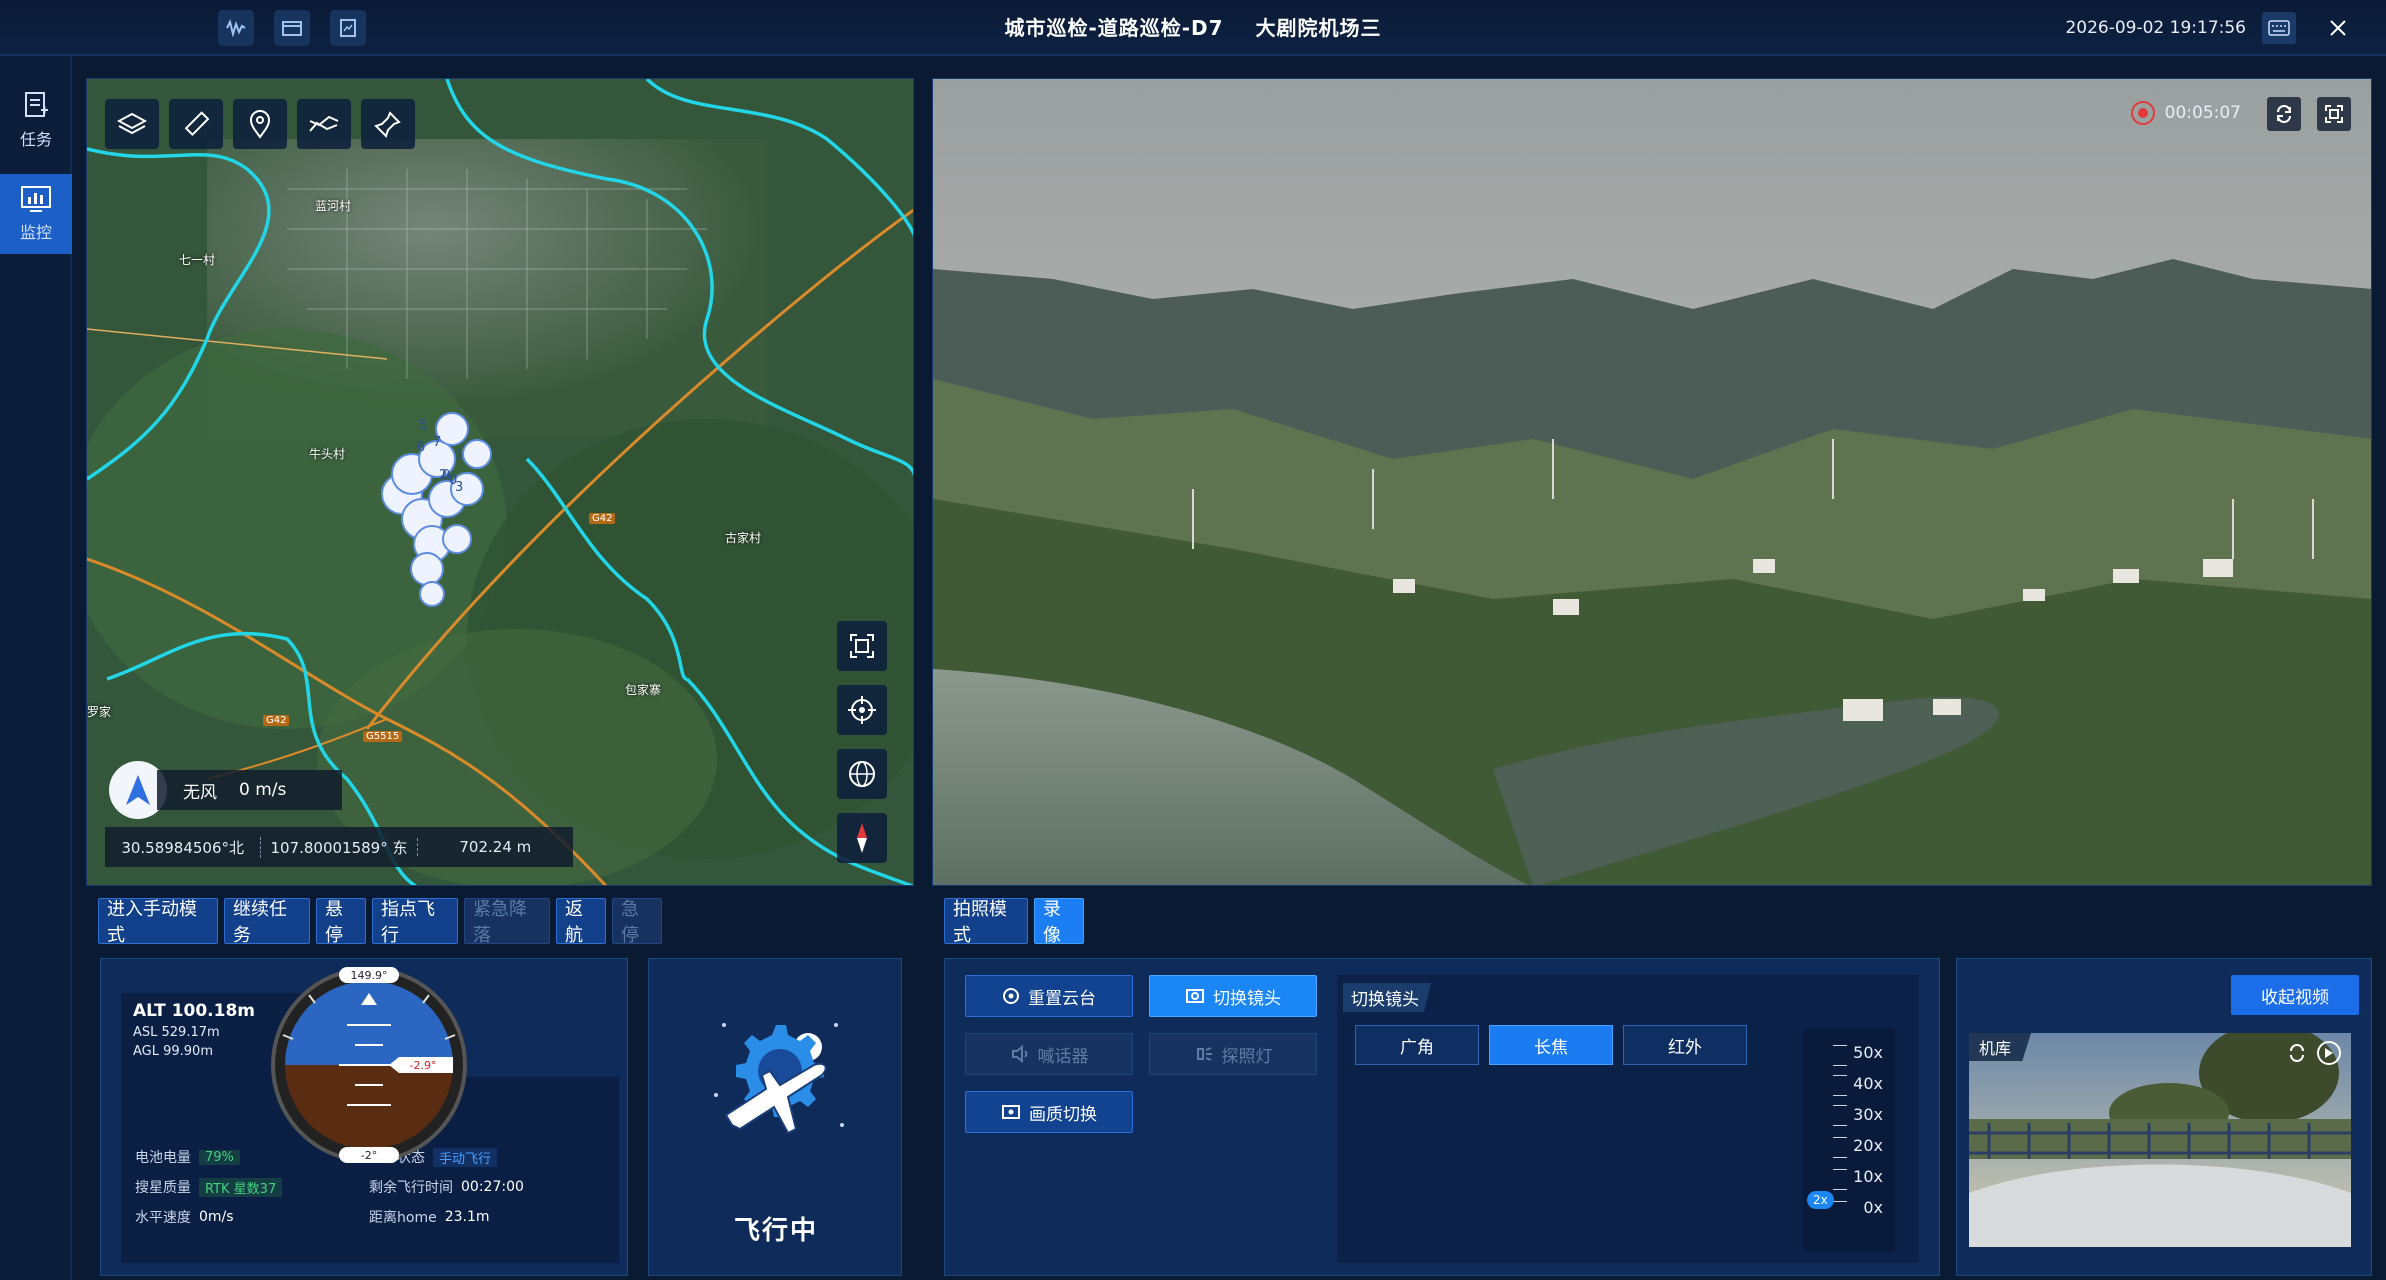 The image size is (2386, 1280). Describe the element at coordinates (2284, 114) in the screenshot. I see `refresh-icon` at that location.